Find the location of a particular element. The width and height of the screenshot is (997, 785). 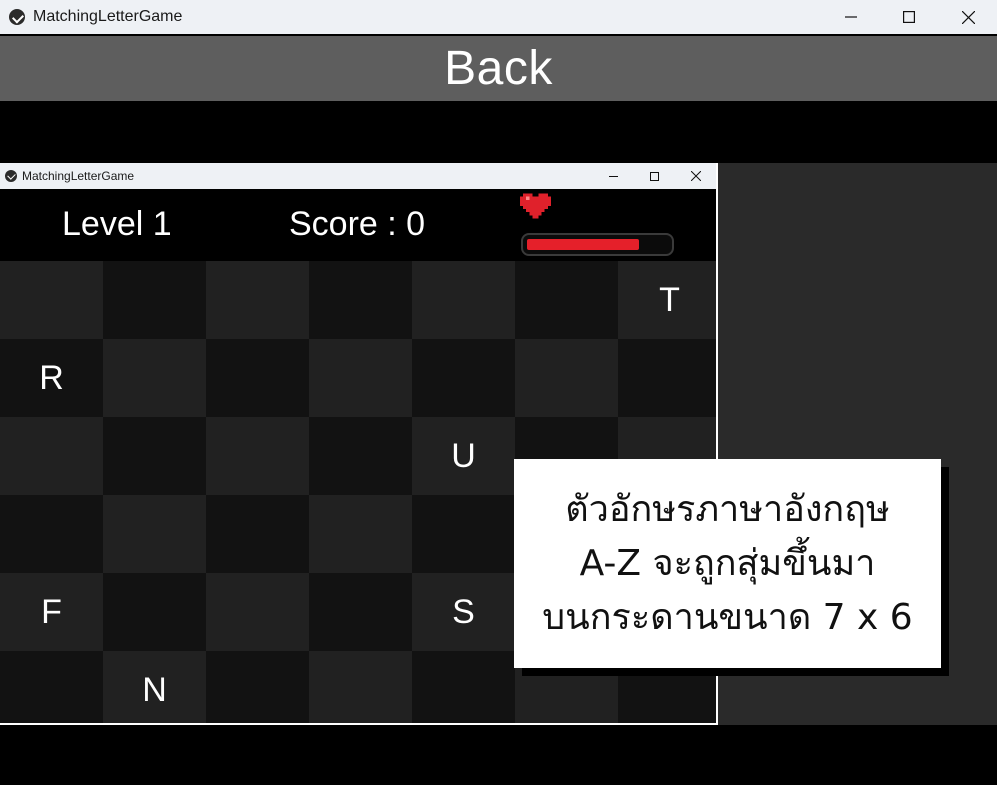

minimize-button is located at coordinates (851, 17).